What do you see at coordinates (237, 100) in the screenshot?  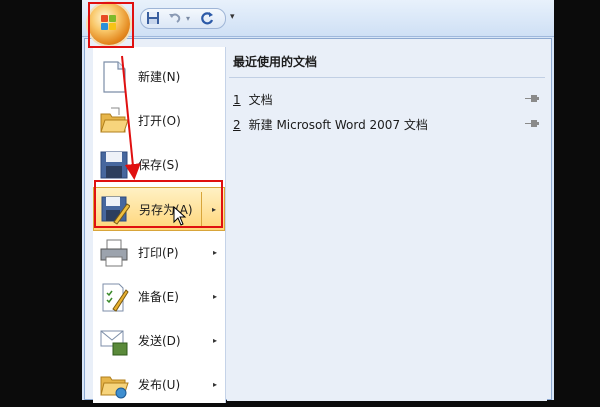 I see `recent-item-number: 1` at bounding box center [237, 100].